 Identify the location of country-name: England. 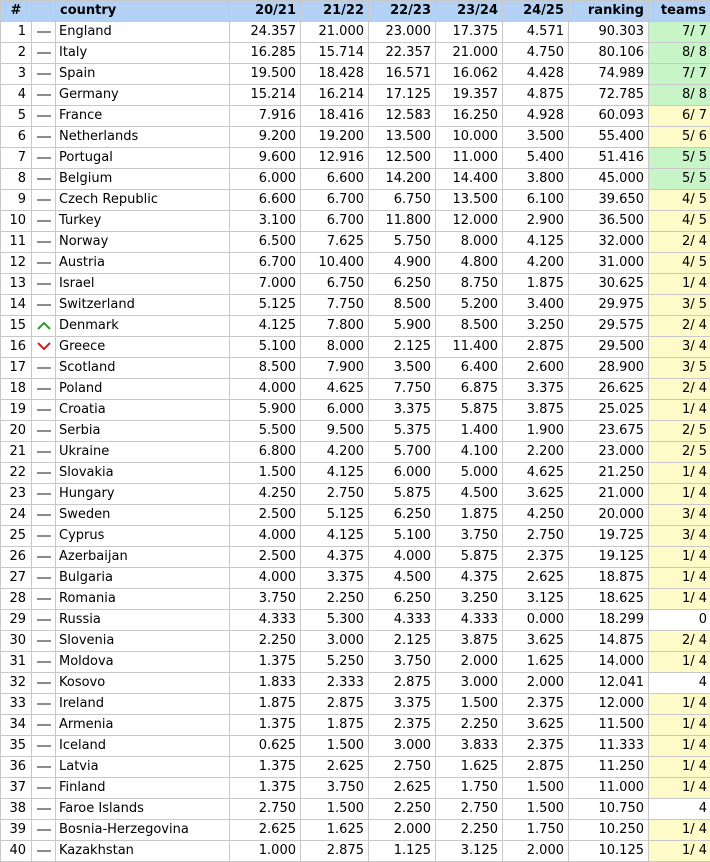
(143, 32).